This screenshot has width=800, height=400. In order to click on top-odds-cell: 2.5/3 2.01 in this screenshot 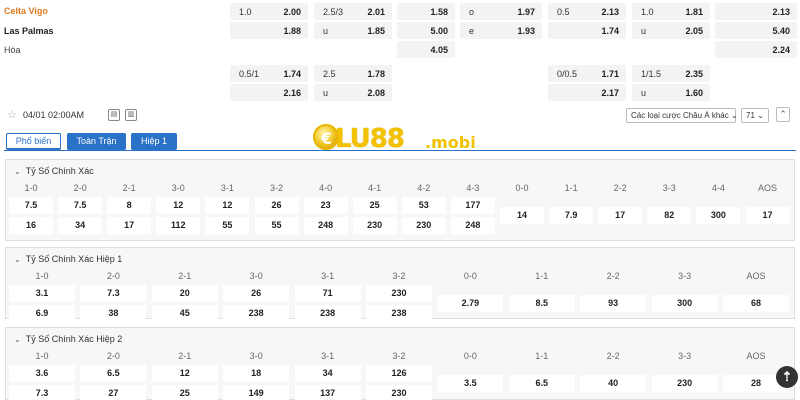, I will do `click(353, 11)`.